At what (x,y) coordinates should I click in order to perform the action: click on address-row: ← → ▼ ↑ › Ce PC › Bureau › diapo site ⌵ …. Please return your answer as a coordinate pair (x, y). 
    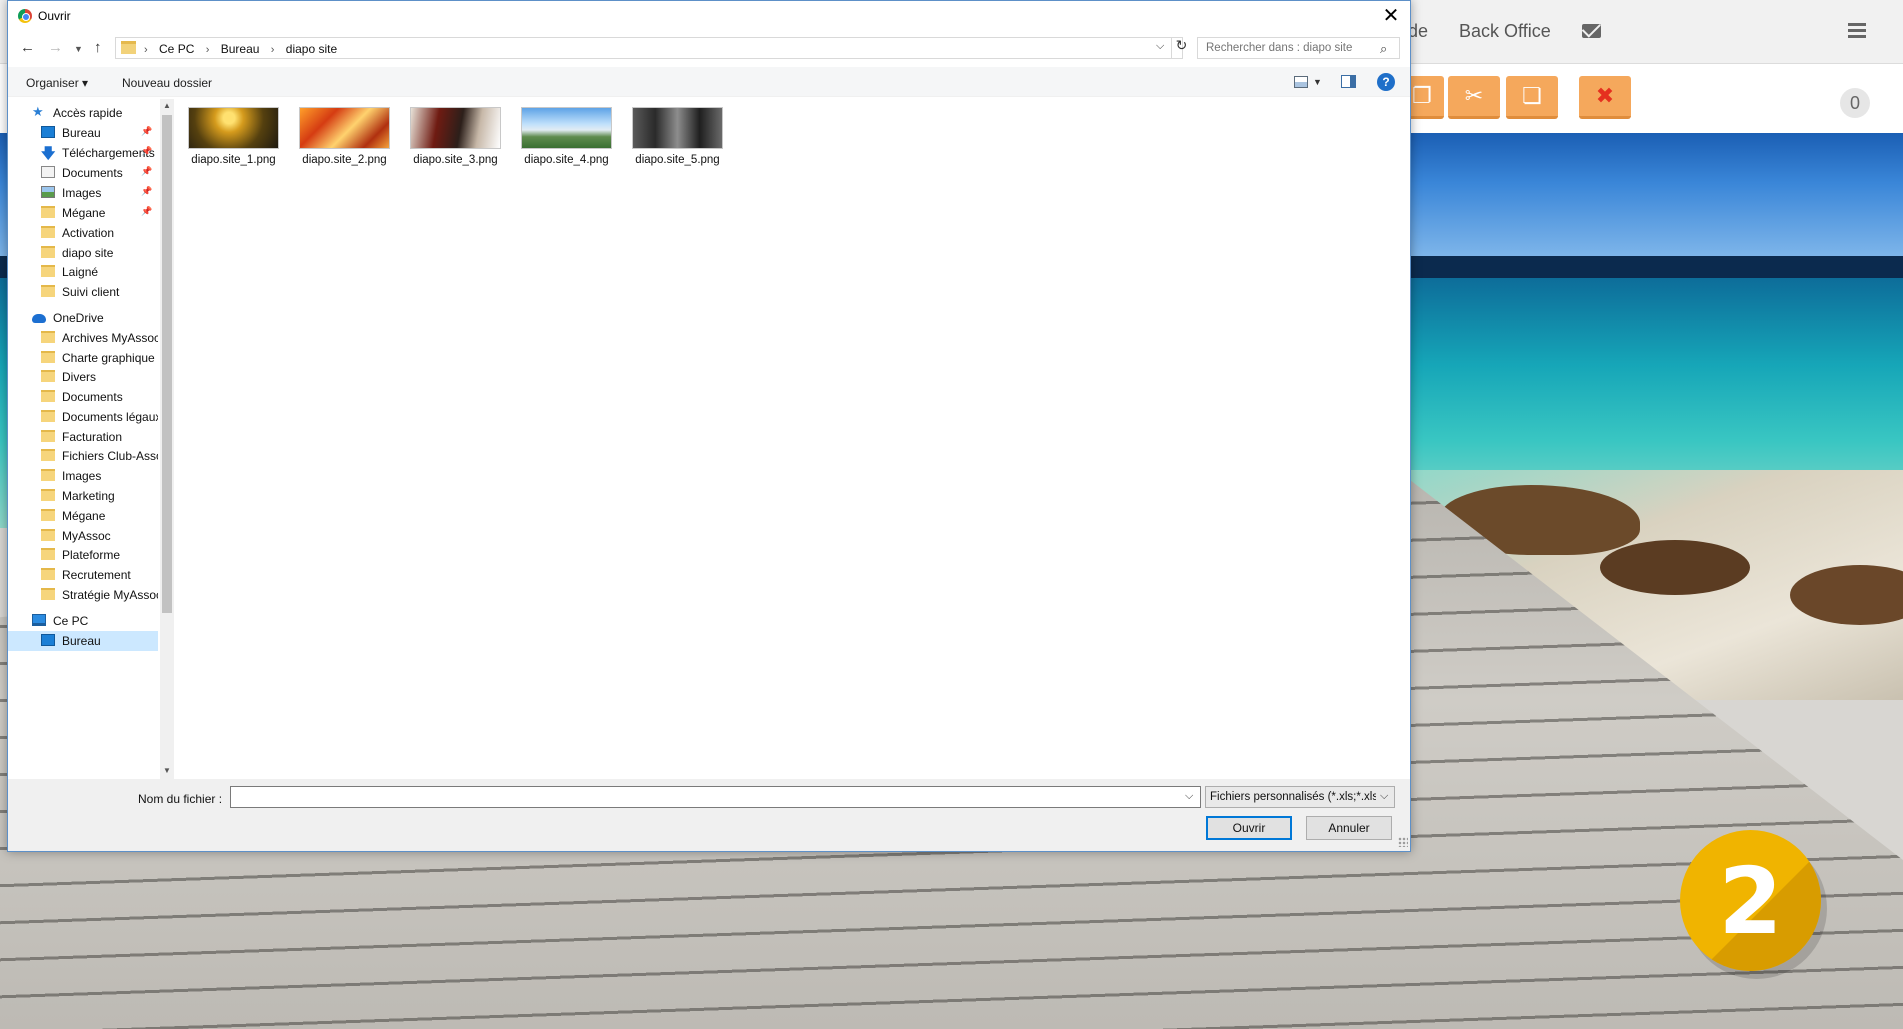
    Looking at the image, I should click on (709, 49).